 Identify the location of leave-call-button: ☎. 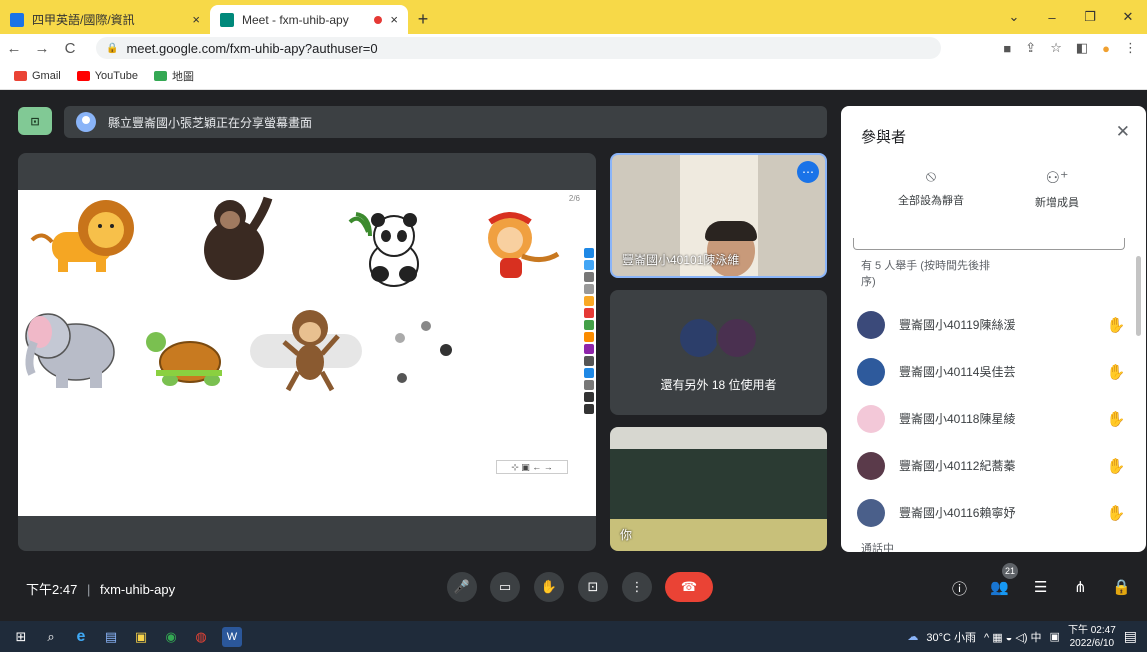
(689, 587).